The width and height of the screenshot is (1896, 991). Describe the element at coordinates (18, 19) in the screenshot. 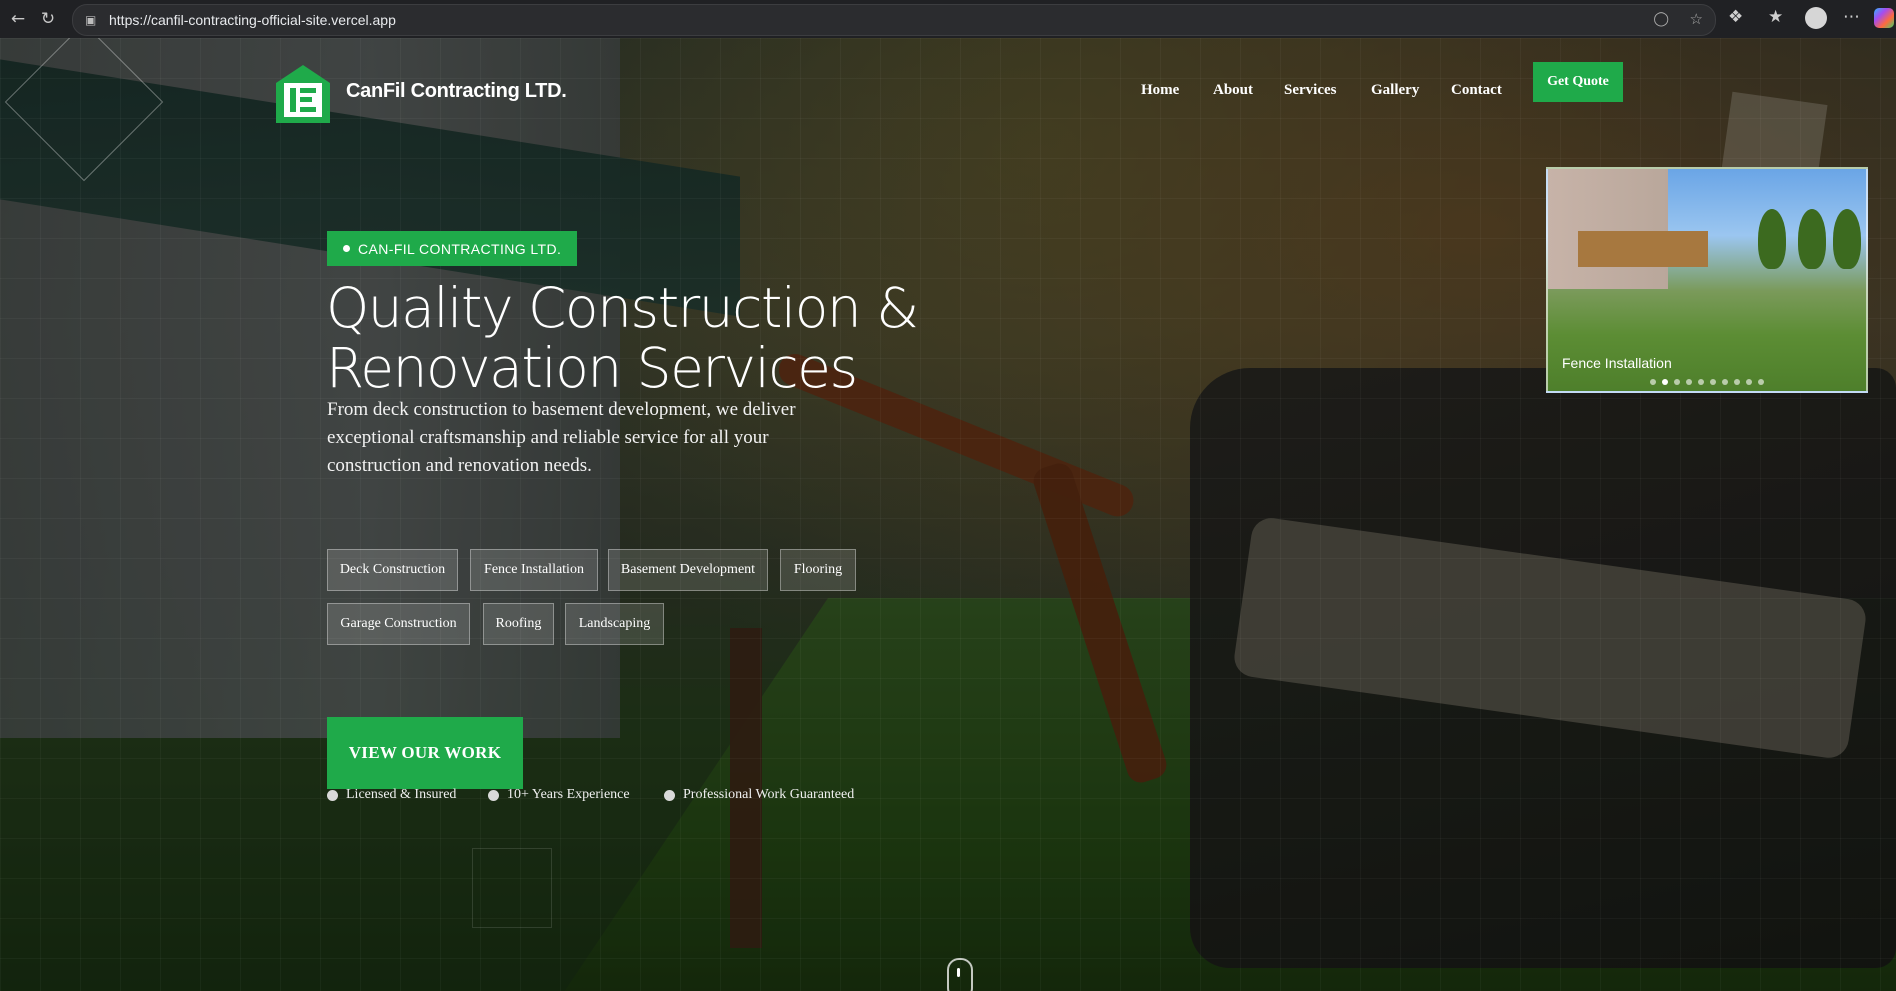

I see `back-icon: ←` at that location.